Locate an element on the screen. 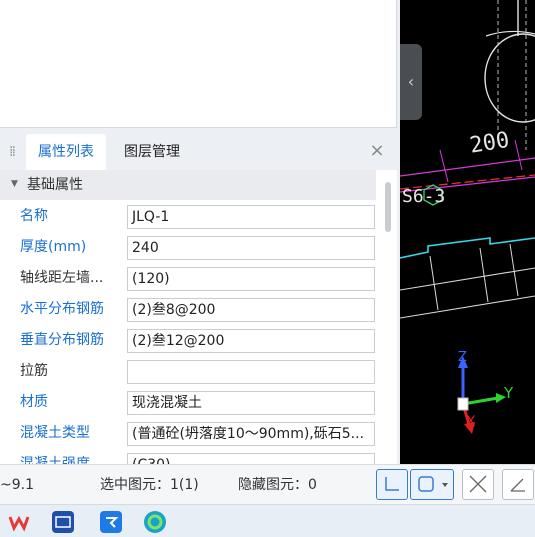 This screenshot has width=535, height=537. property-value-field is located at coordinates (251, 372).